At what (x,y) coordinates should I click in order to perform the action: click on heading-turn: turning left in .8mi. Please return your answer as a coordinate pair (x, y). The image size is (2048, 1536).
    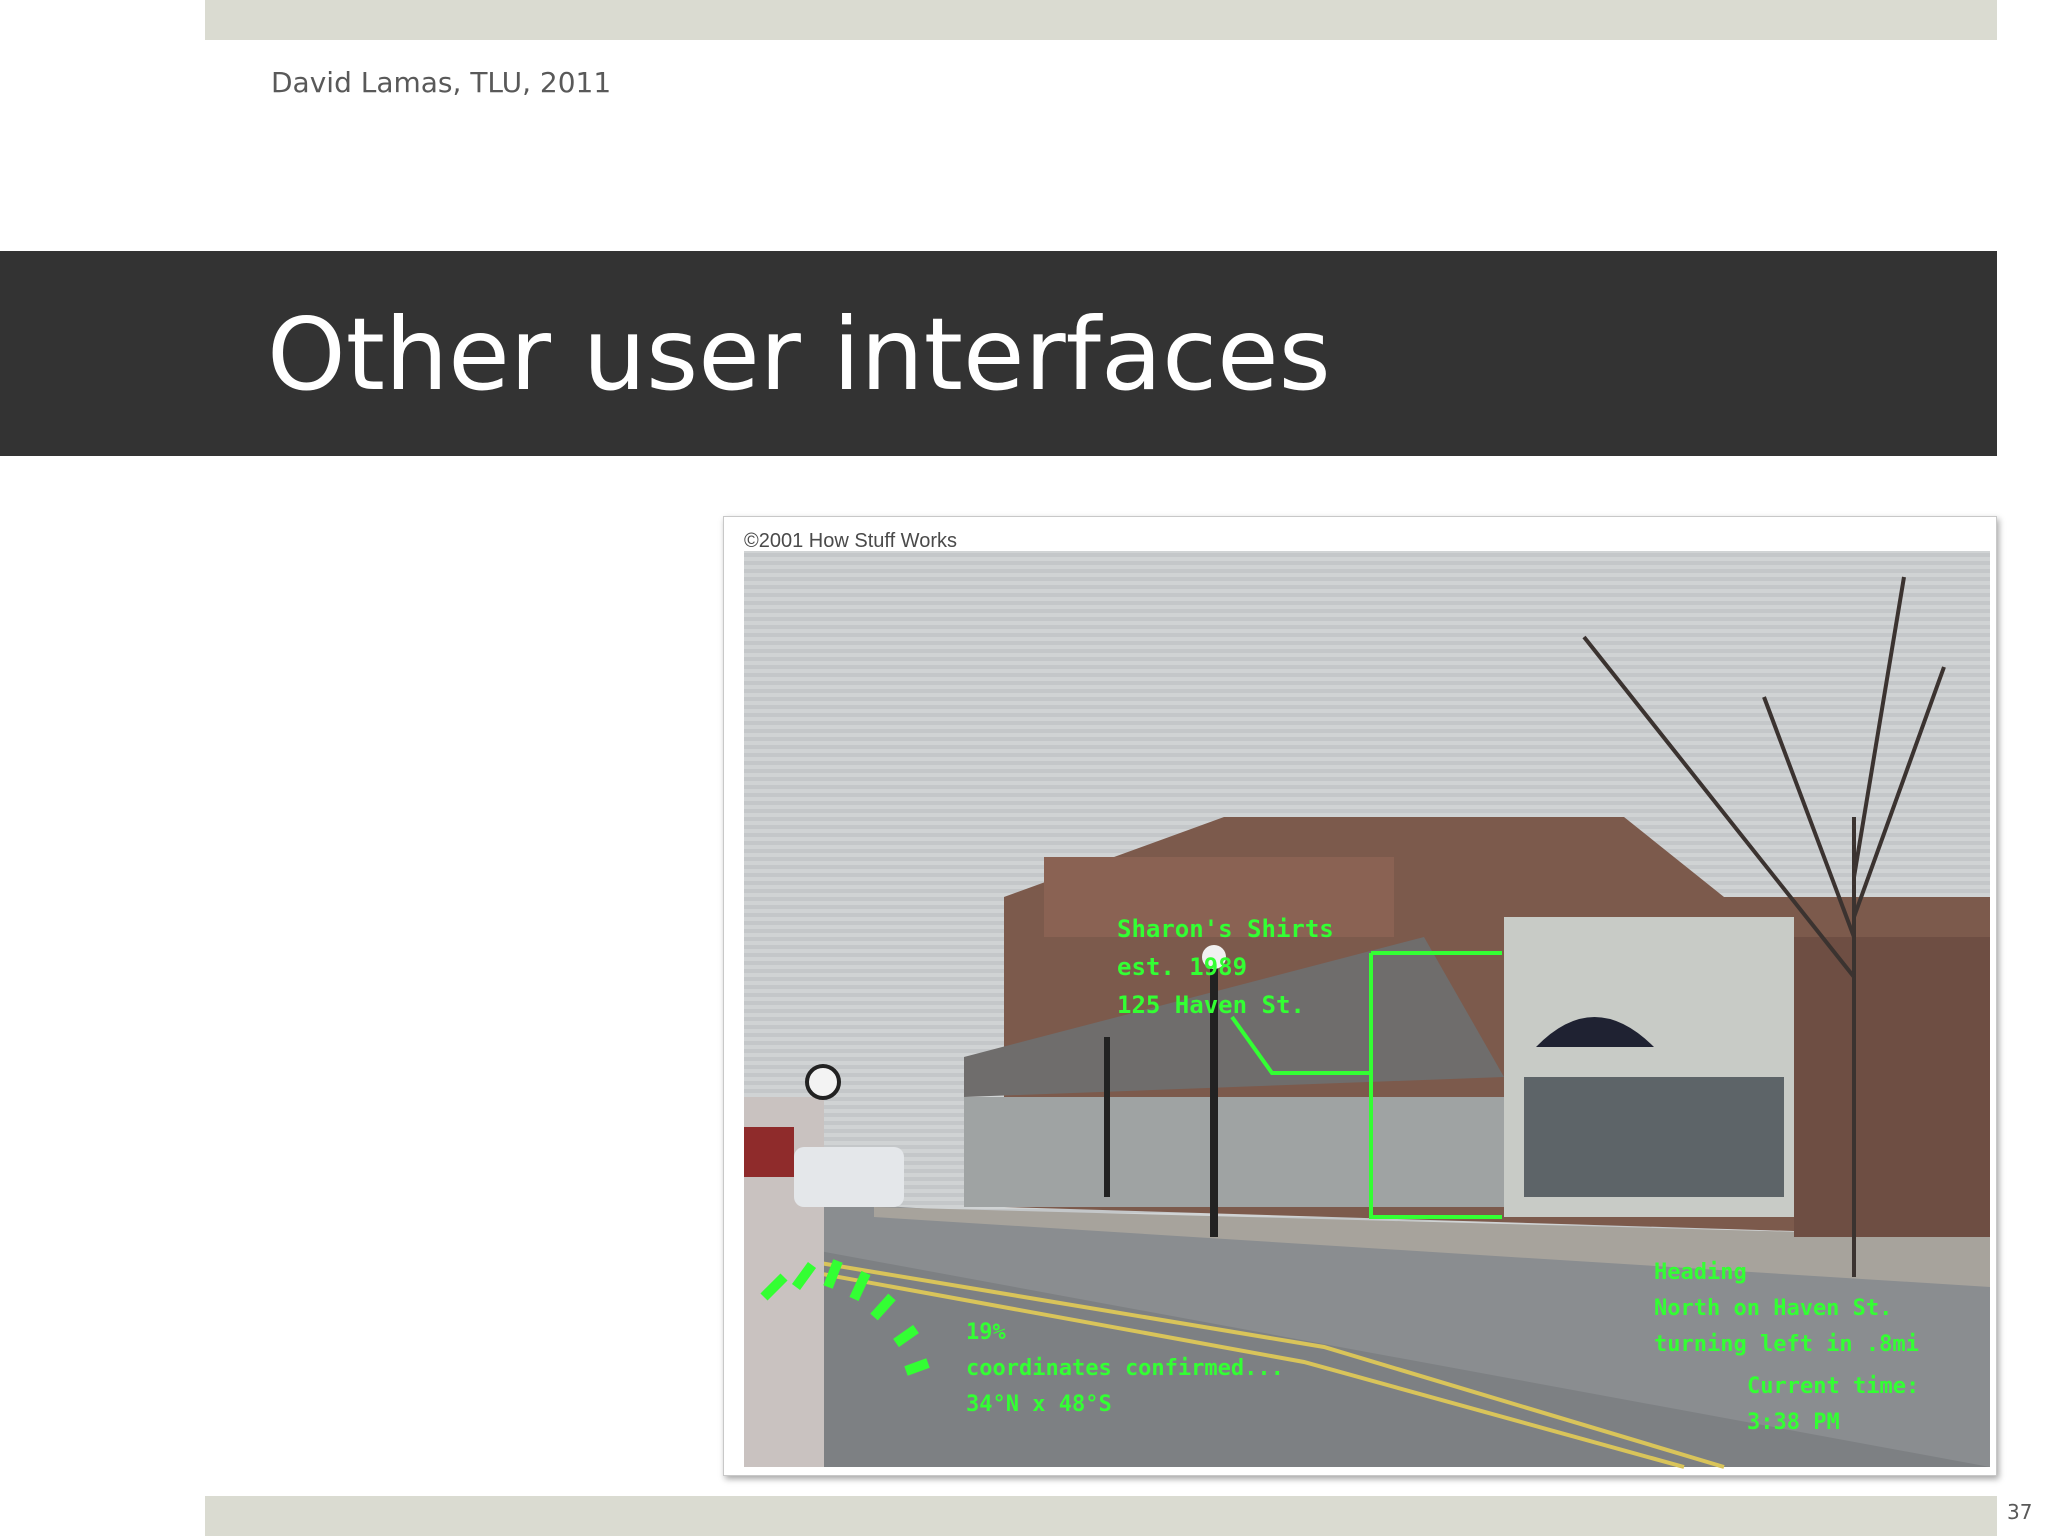
    Looking at the image, I should click on (1786, 1344).